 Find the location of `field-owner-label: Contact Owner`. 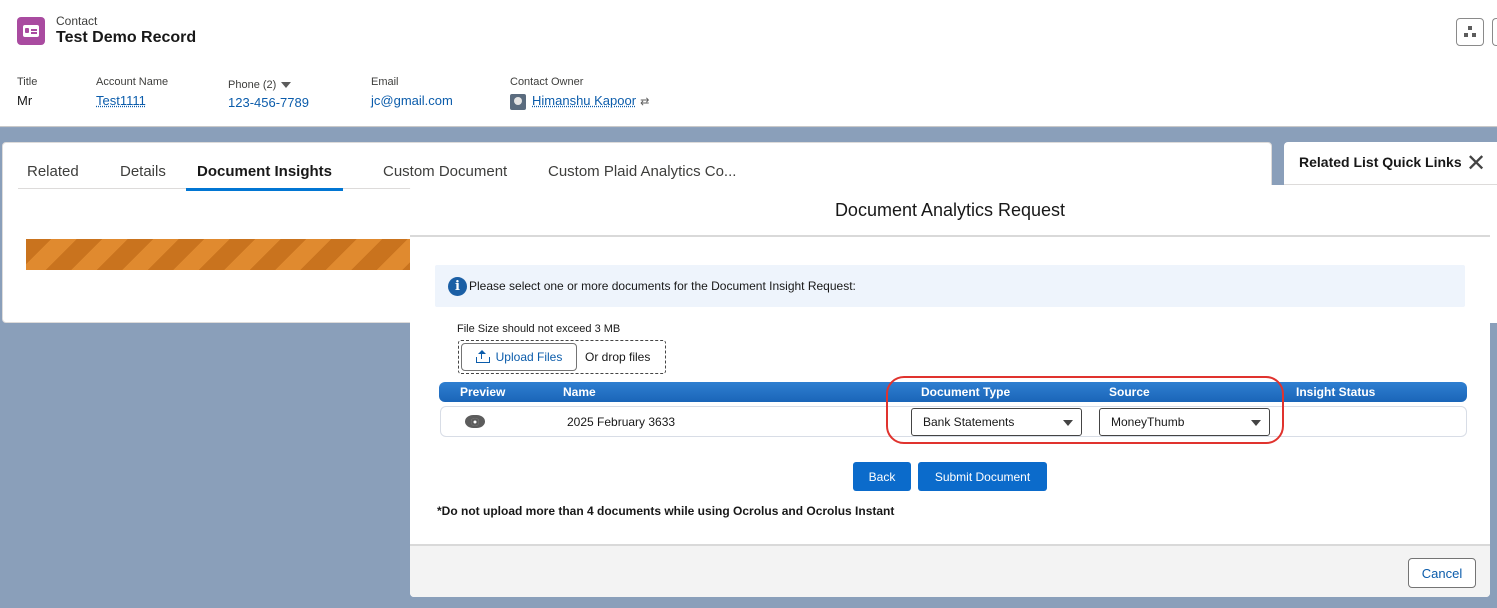

field-owner-label: Contact Owner is located at coordinates (547, 82).